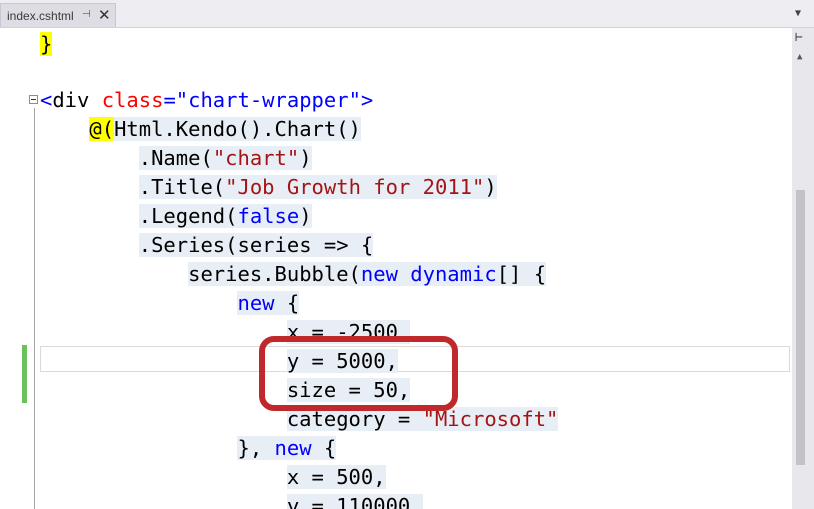 Image resolution: width=814 pixels, height=509 pixels. I want to click on code-text: .Series(series => {, so click(256, 245).